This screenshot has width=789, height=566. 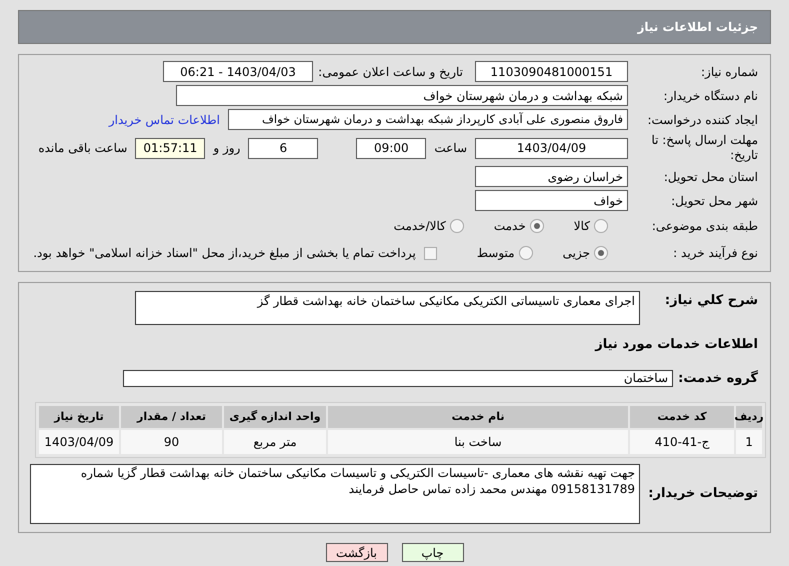 I want to click on buyer-org-field: شبکه بهداشت و درمان شهرستان خواف, so click(x=402, y=95).